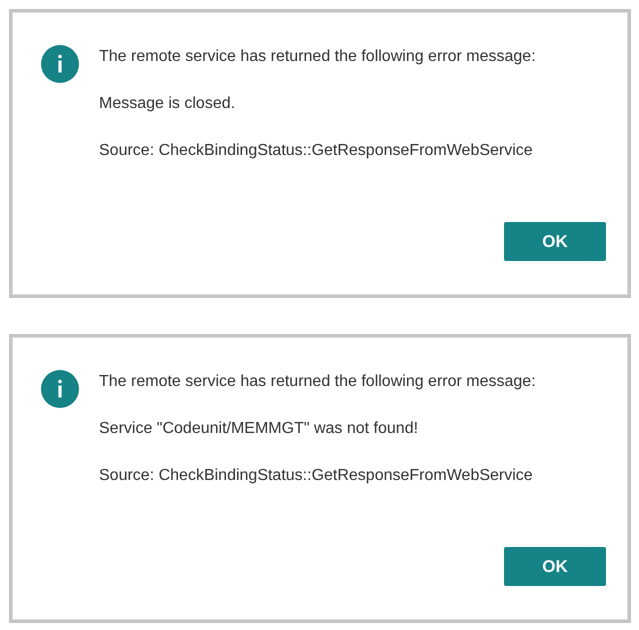 The height and width of the screenshot is (630, 639). Describe the element at coordinates (259, 429) in the screenshot. I see `error-message: Service "Codeunit/MEMMGT" was not found!` at that location.